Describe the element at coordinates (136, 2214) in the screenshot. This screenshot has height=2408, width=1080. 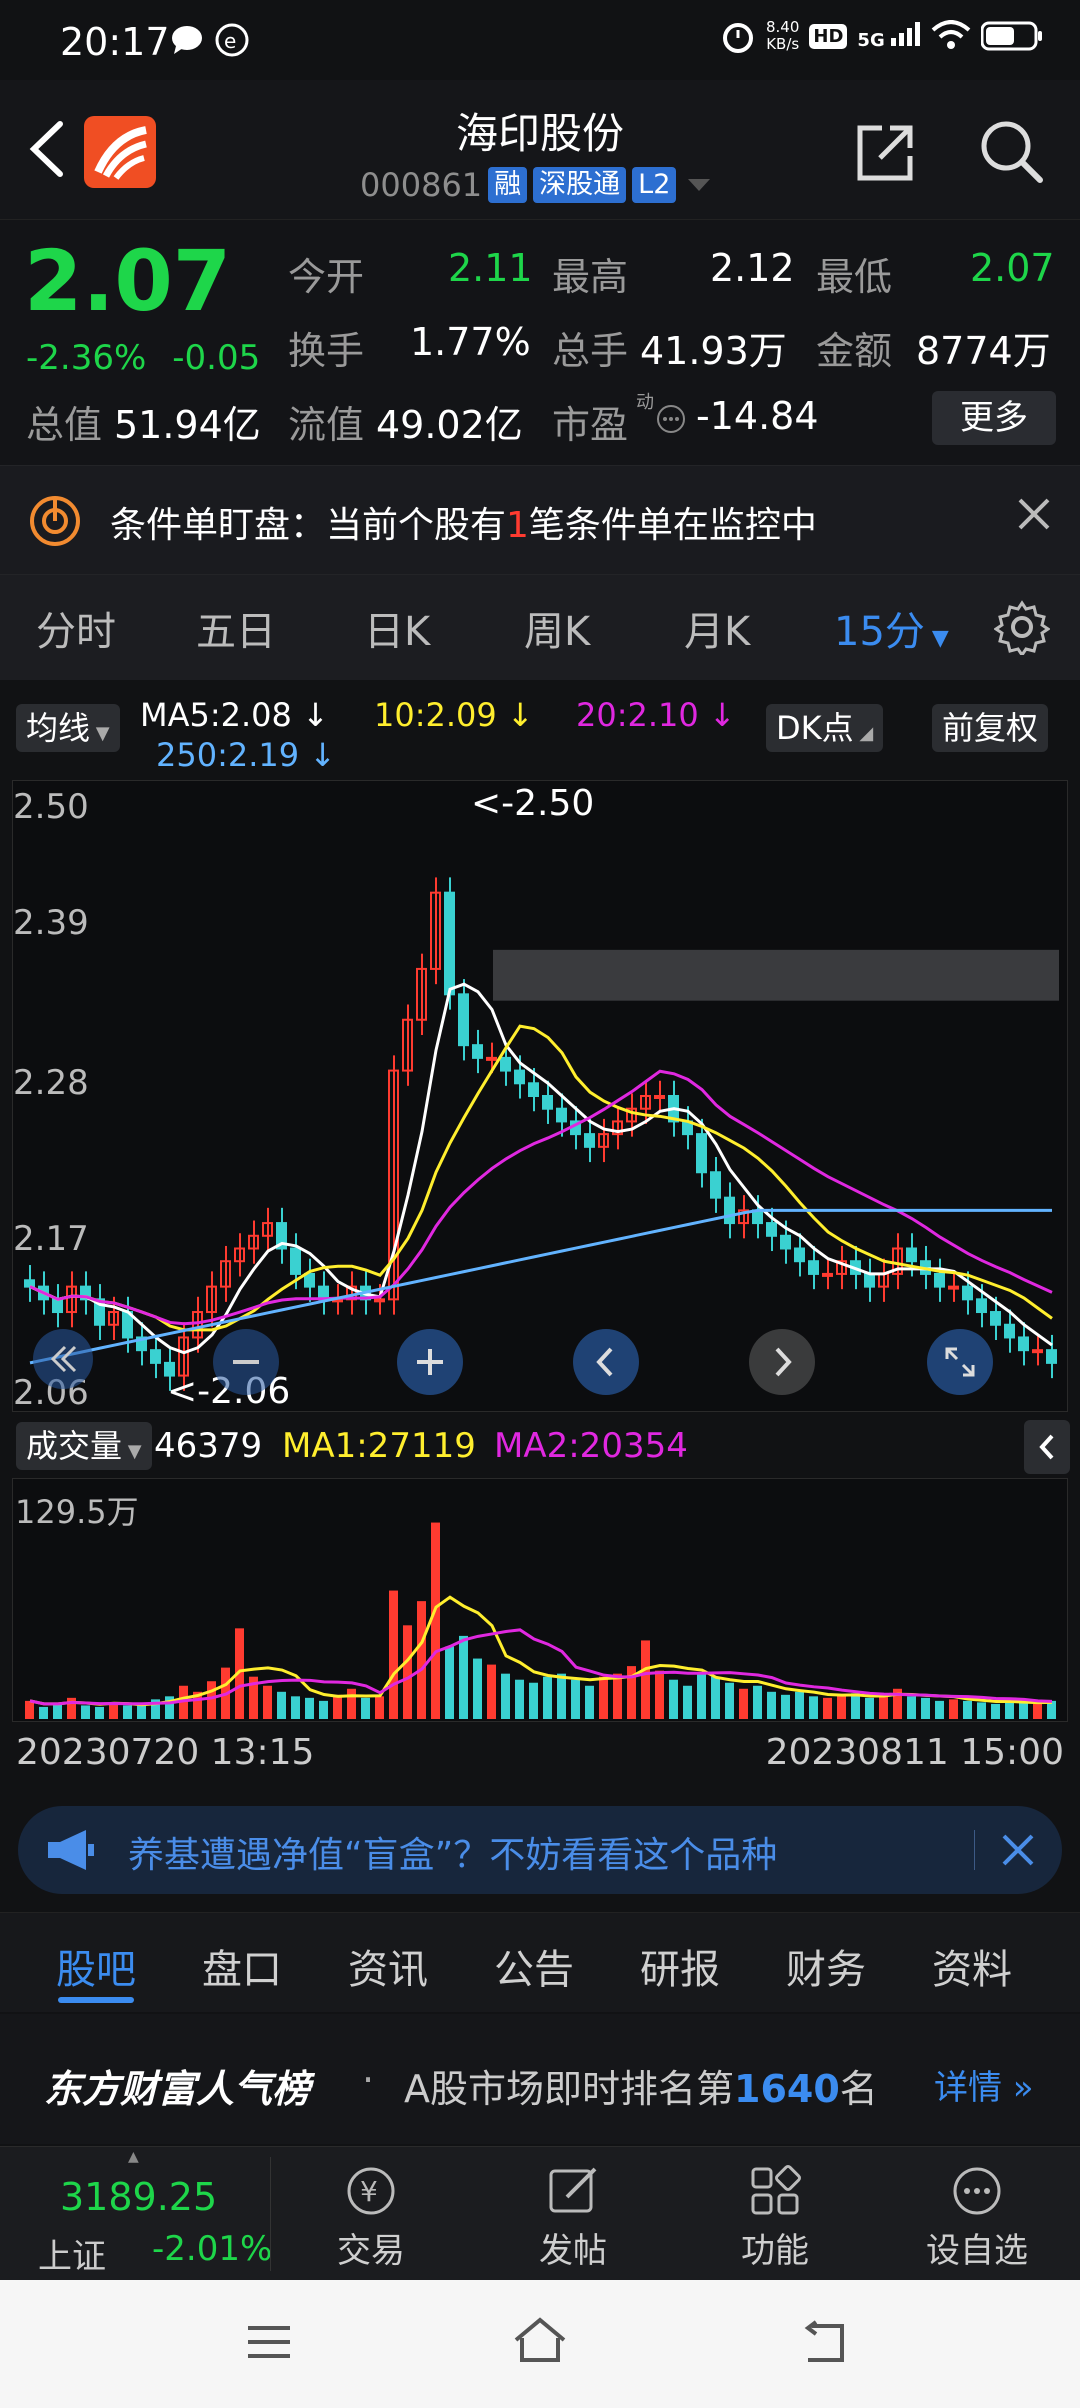
I see `index-quote: ▲ 3189.25 上证 -2.01%` at that location.